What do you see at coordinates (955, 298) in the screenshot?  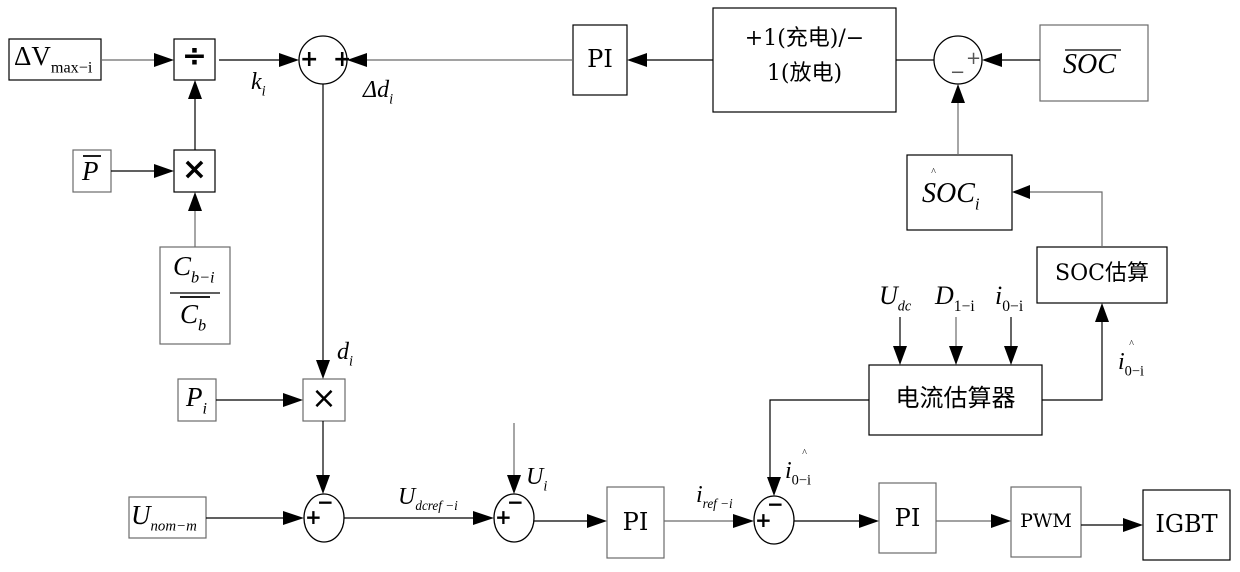 I see `d1-label: D1−i` at bounding box center [955, 298].